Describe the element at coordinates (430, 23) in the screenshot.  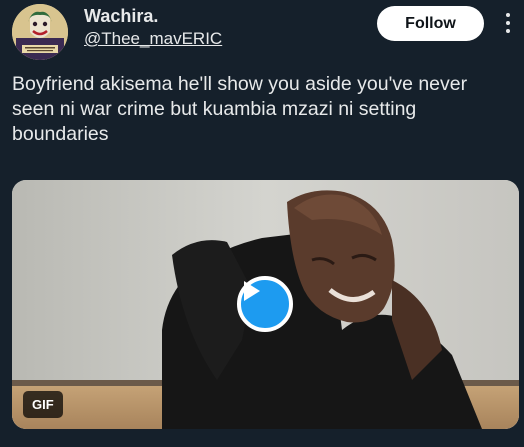
I see `follow-button: Follow` at that location.